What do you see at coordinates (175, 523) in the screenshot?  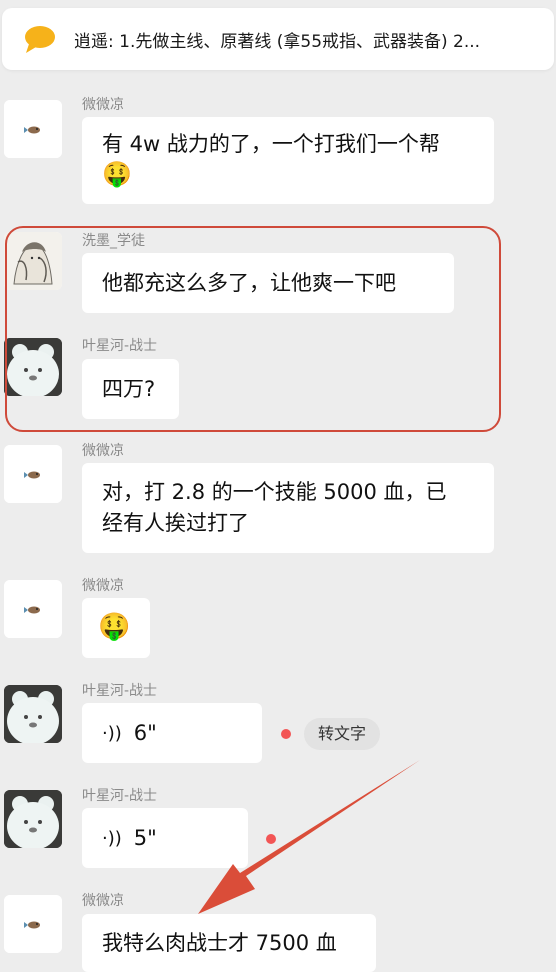 I see `message-text-line-2: 经有人挨过打了` at bounding box center [175, 523].